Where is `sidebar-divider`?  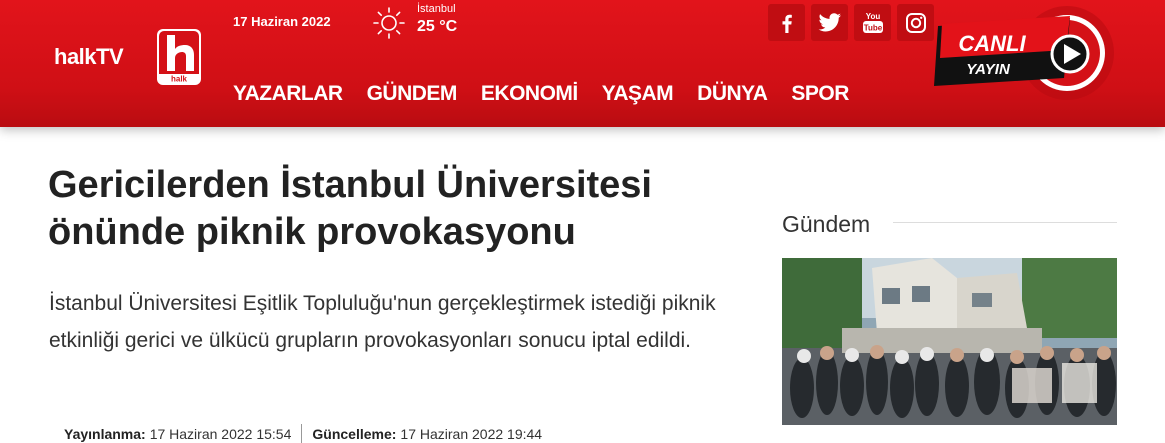 sidebar-divider is located at coordinates (1005, 222).